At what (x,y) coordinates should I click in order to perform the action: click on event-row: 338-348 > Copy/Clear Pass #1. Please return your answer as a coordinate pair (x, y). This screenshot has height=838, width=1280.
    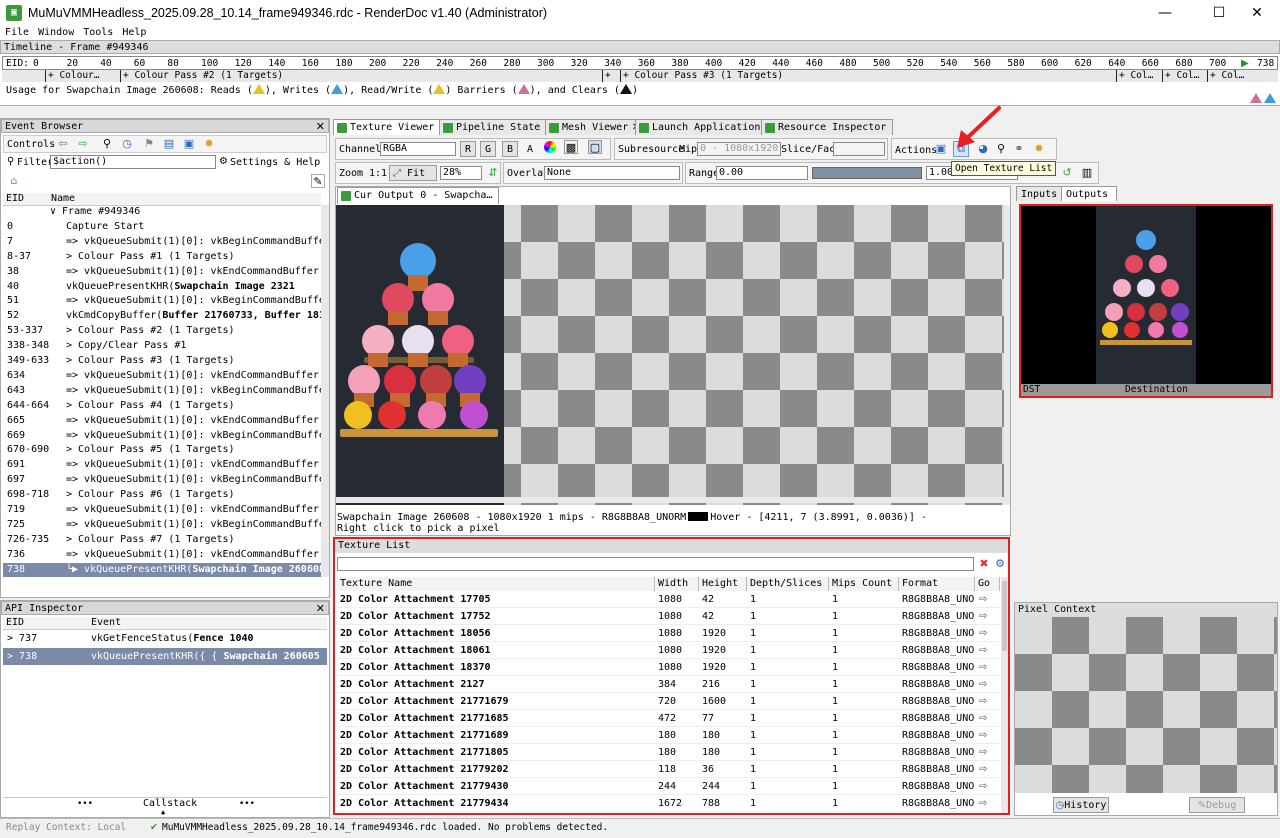
    Looking at the image, I should click on (162, 346).